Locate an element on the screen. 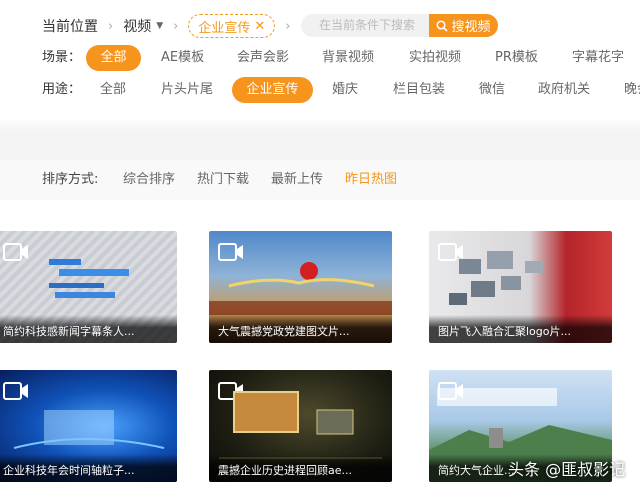  search-button-label: 搜视频 is located at coordinates (471, 27).